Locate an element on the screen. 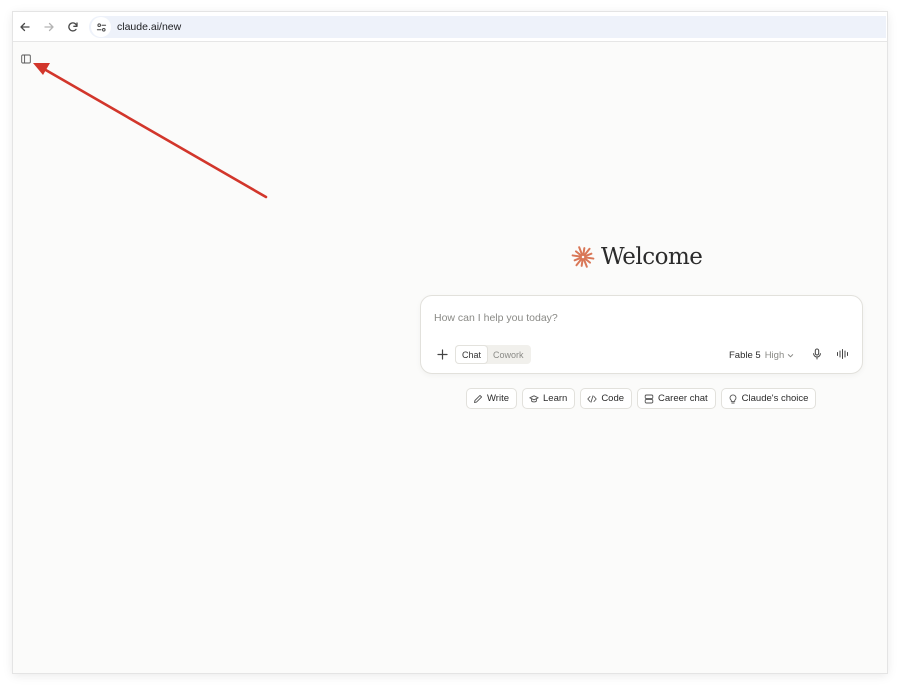  site-info-button is located at coordinates (101, 27).